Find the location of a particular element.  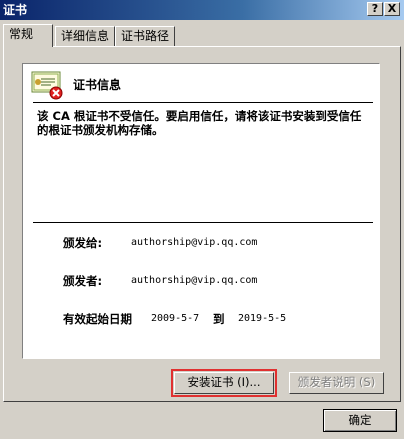

issued-by-label: 颁发者: is located at coordinates (83, 281).